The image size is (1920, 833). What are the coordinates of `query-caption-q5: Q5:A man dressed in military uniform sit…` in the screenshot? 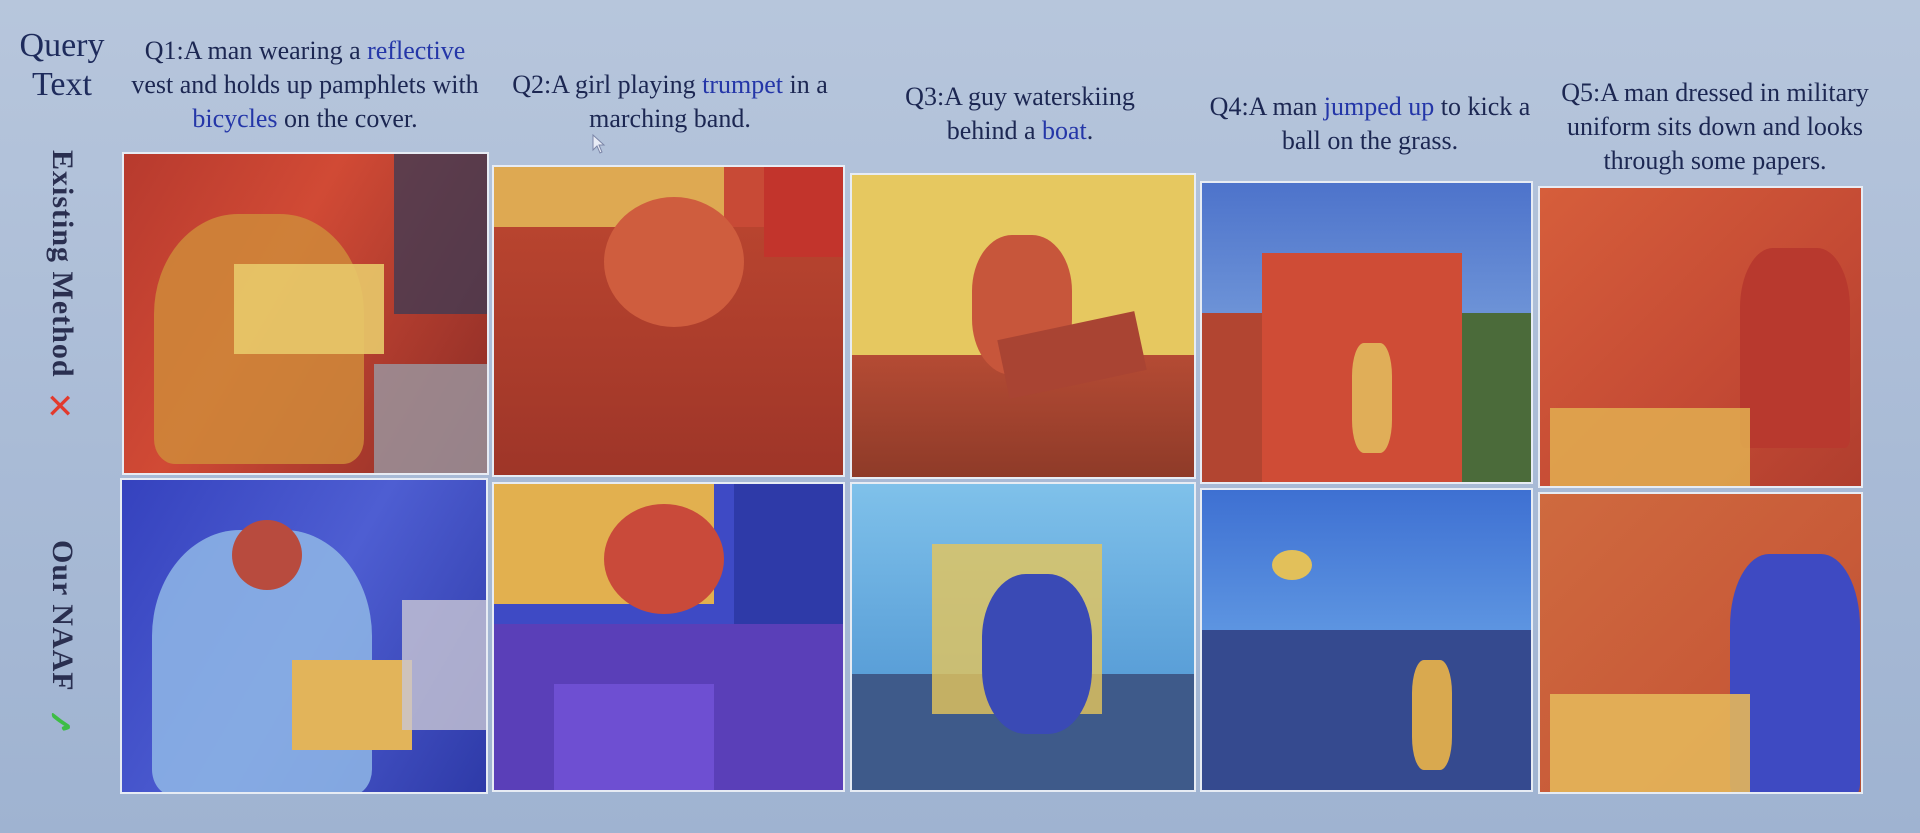 It's located at (1715, 126).